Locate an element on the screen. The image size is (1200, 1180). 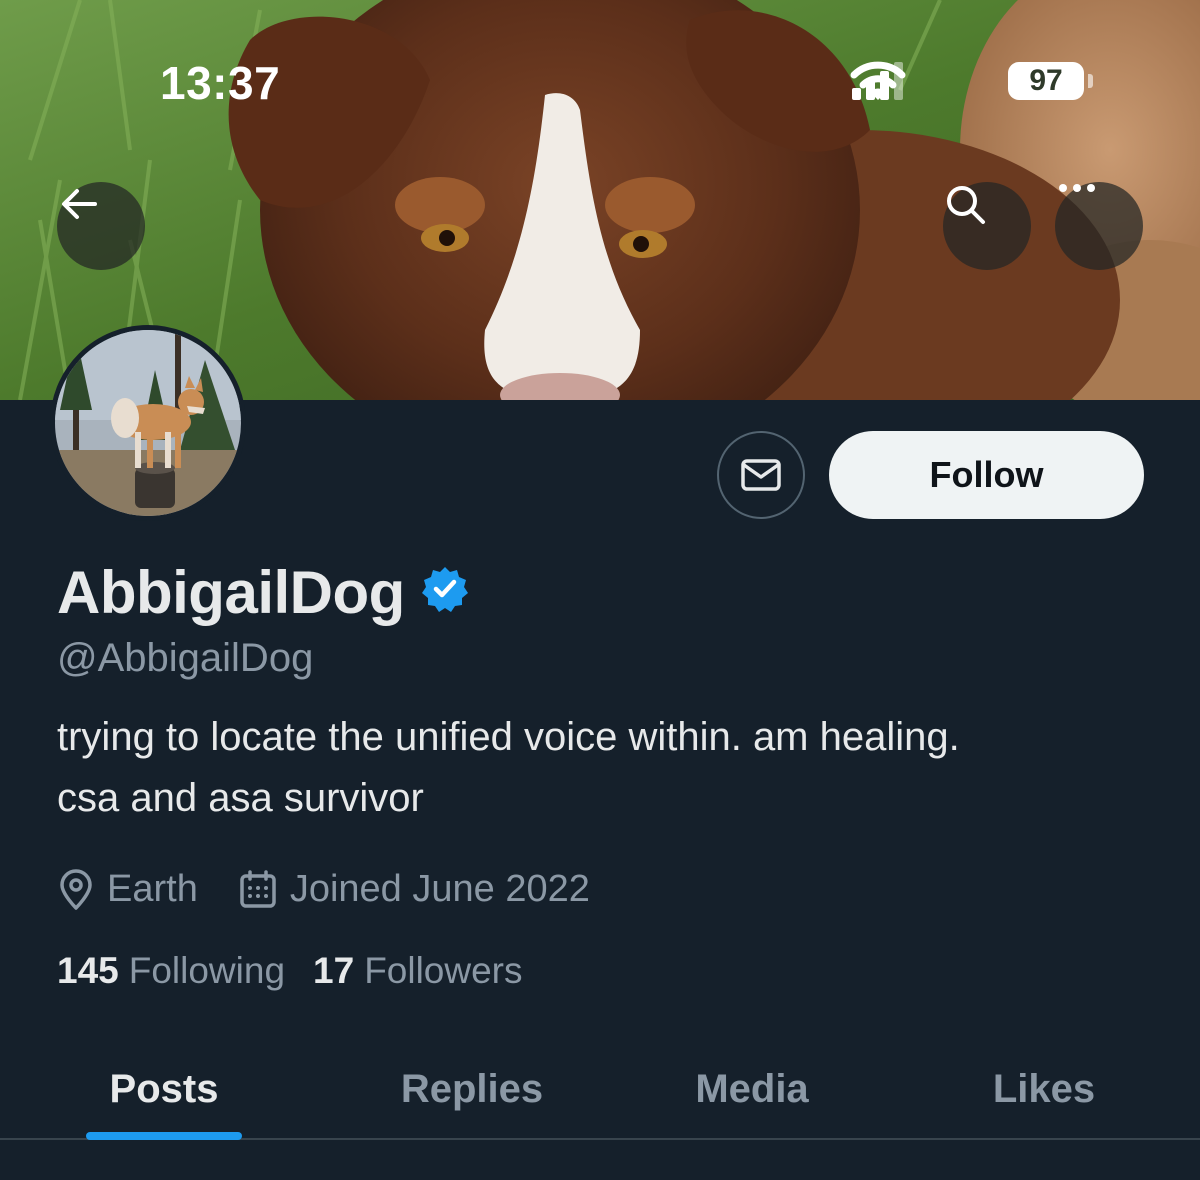
wifi-icon is located at coordinates (878, 80).